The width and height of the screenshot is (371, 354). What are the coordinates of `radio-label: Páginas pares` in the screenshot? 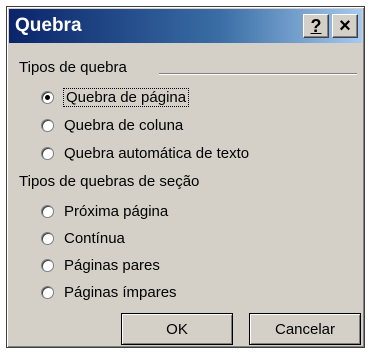 It's located at (112, 265).